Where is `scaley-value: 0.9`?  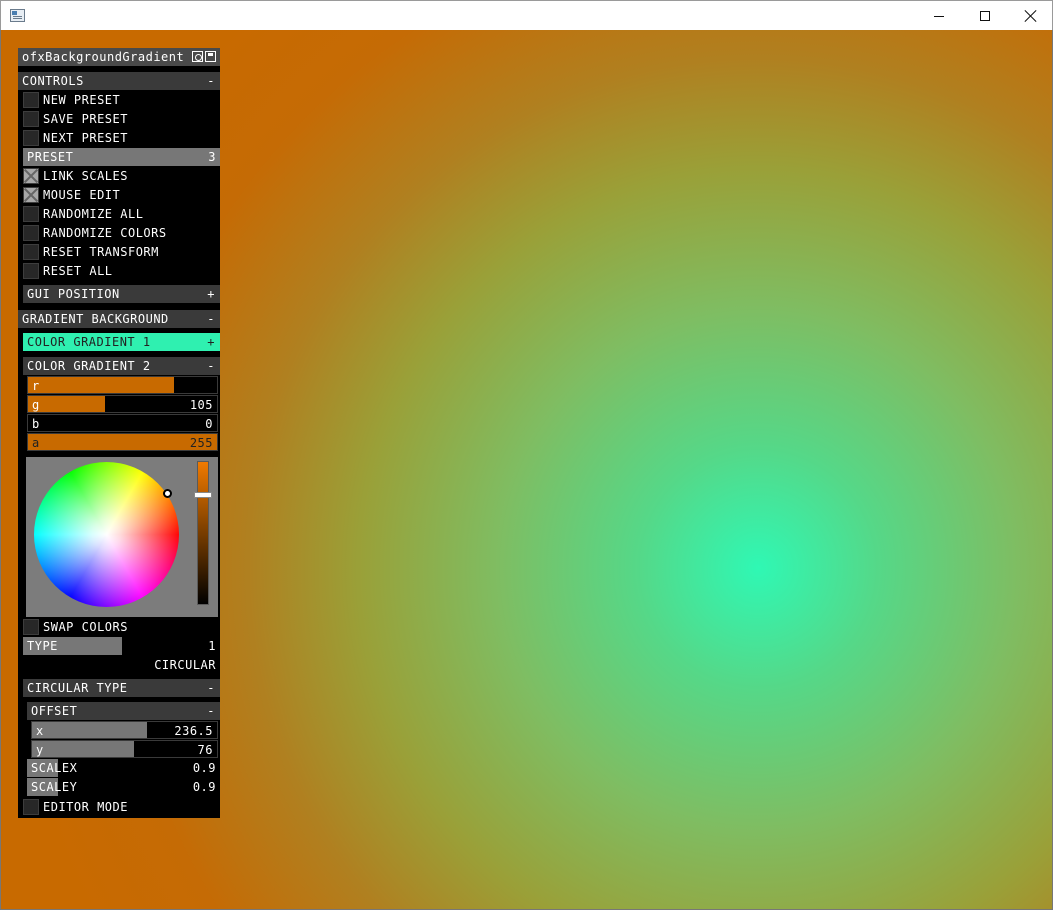 scaley-value: 0.9 is located at coordinates (204, 787).